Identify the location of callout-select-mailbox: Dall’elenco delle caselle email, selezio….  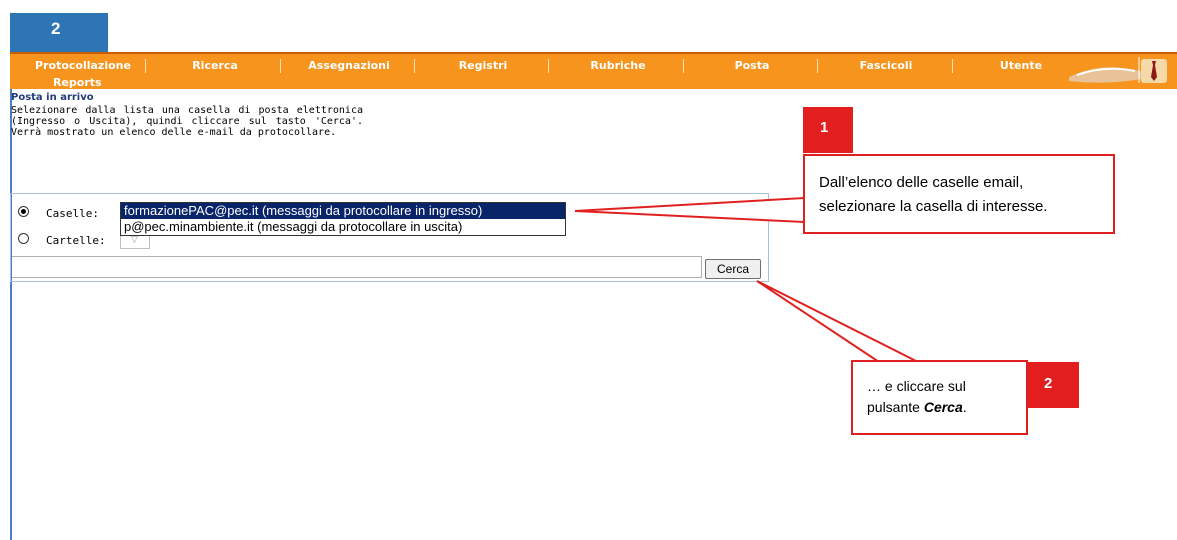
(959, 194).